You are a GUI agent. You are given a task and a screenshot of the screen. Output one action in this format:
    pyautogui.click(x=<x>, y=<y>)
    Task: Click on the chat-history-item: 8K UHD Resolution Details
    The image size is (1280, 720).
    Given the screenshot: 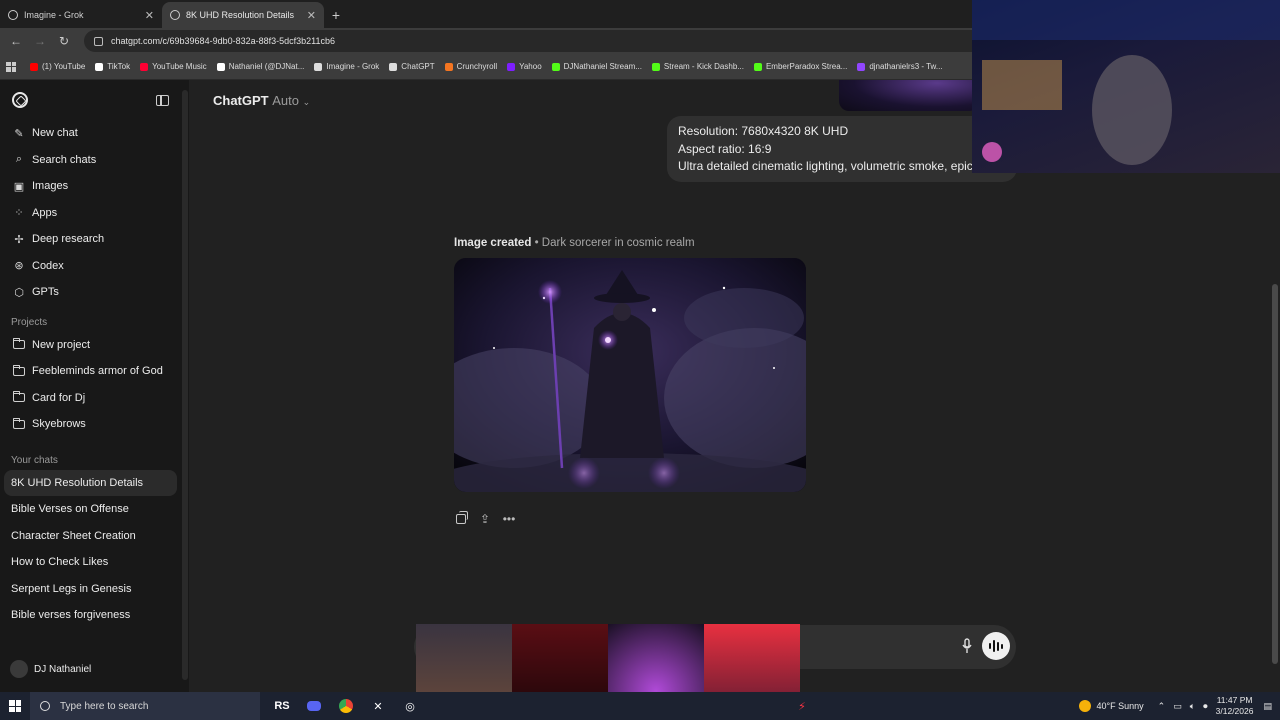 What is the action you would take?
    pyautogui.click(x=90, y=482)
    